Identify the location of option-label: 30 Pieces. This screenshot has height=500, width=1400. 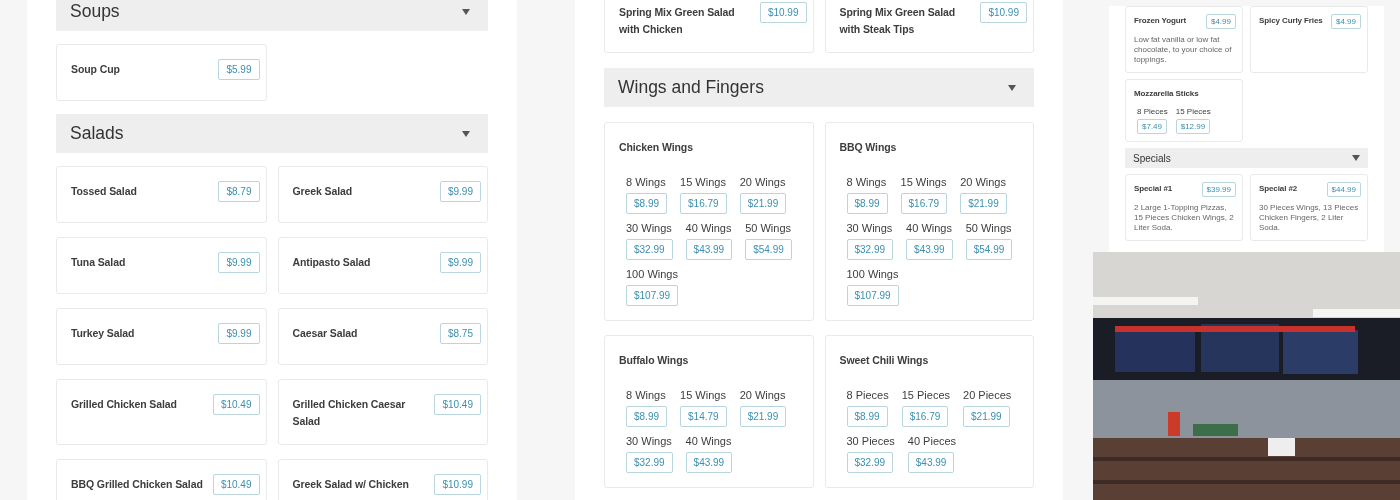
(870, 441).